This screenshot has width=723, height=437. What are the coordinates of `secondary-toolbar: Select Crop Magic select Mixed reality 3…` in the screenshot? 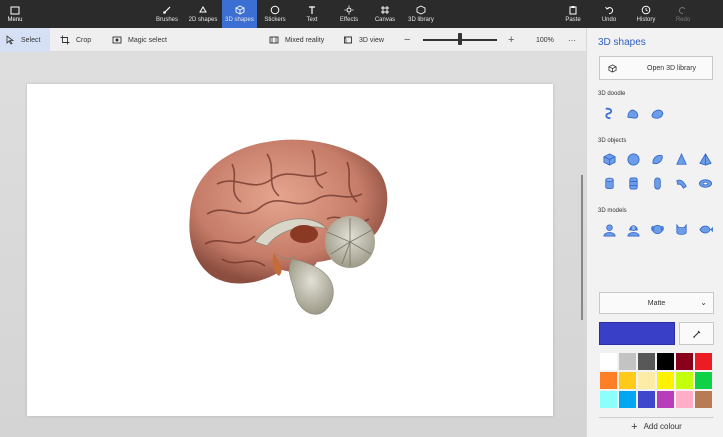 It's located at (293, 40).